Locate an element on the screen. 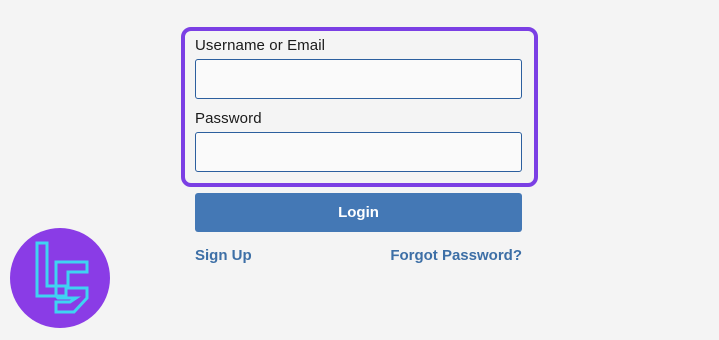 The width and height of the screenshot is (719, 340). password-input is located at coordinates (358, 152).